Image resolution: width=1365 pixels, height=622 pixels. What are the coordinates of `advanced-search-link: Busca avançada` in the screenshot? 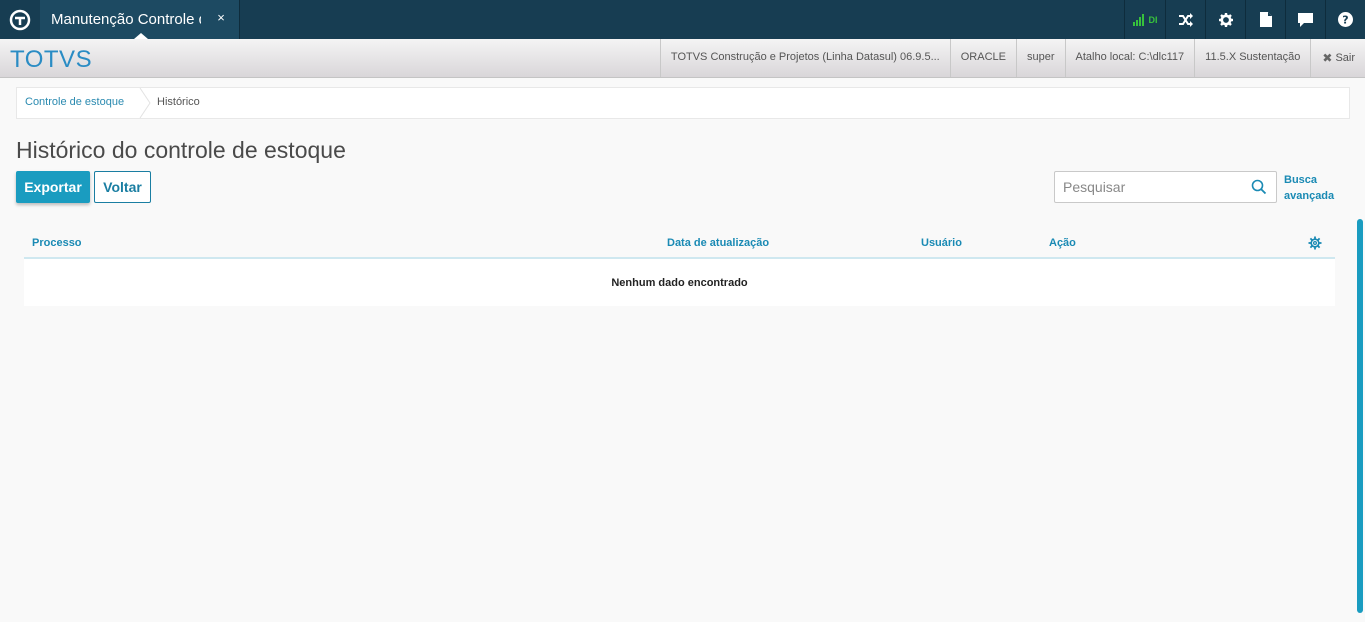 It's located at (1314, 188).